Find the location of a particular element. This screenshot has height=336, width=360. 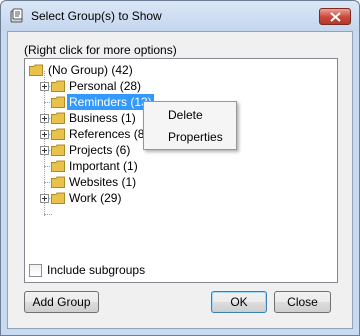

tree-item-label: Projects (6) is located at coordinates (99, 150).